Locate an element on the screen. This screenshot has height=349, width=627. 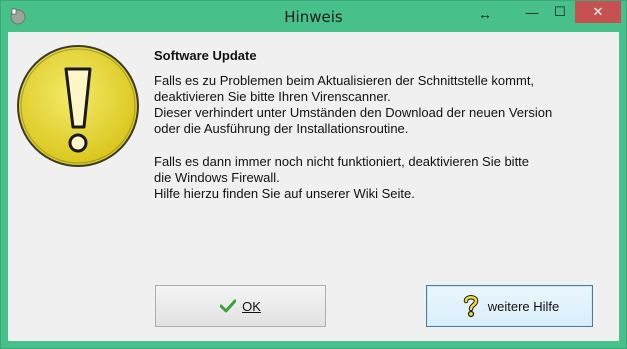
exclamation-icon is located at coordinates (78, 106).